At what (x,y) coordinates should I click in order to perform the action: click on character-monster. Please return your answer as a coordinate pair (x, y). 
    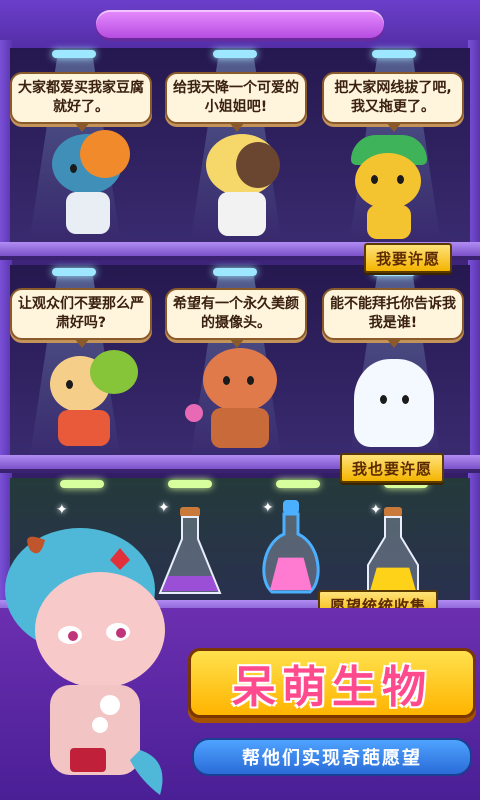
    Looking at the image, I should click on (237, 399).